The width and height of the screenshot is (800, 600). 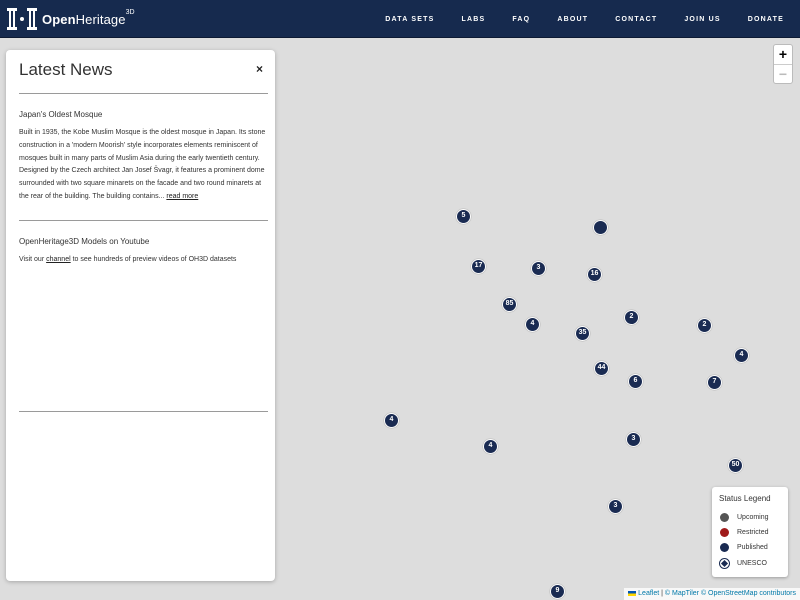 I want to click on channel-link: channel, so click(x=58, y=259).